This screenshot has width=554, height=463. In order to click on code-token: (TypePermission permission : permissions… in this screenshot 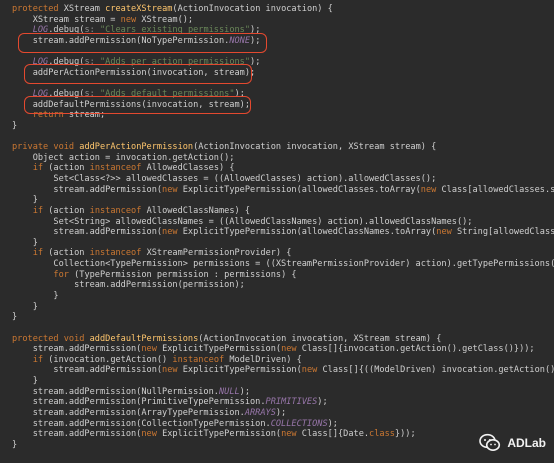, I will do `click(182, 274)`.